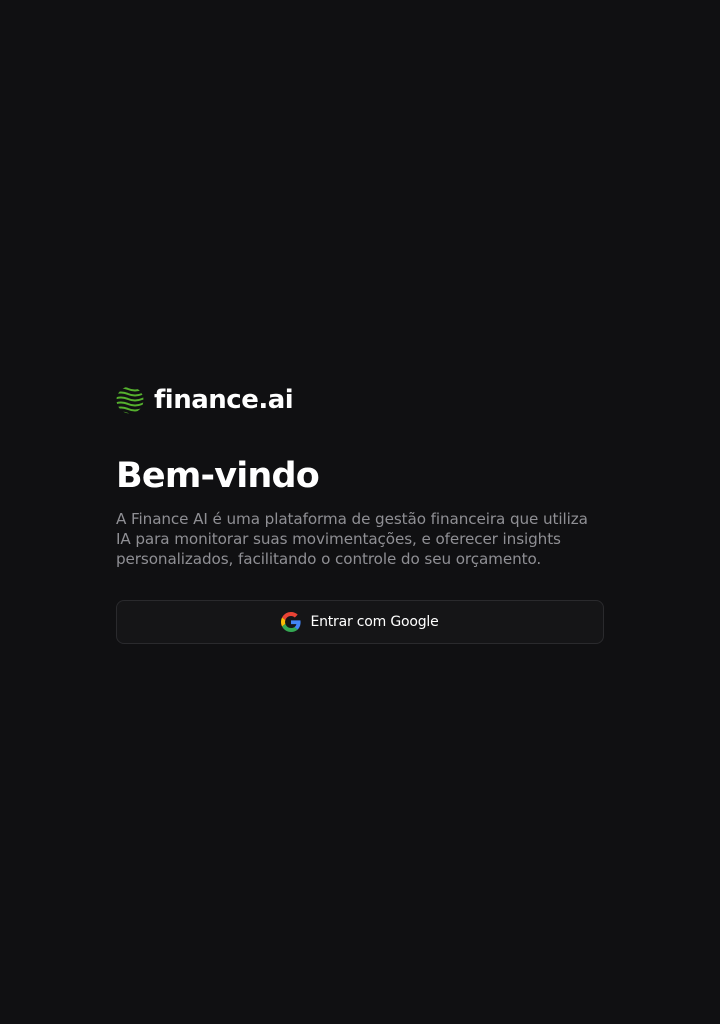 The height and width of the screenshot is (1024, 720). What do you see at coordinates (130, 400) in the screenshot?
I see `green-waves-icon` at bounding box center [130, 400].